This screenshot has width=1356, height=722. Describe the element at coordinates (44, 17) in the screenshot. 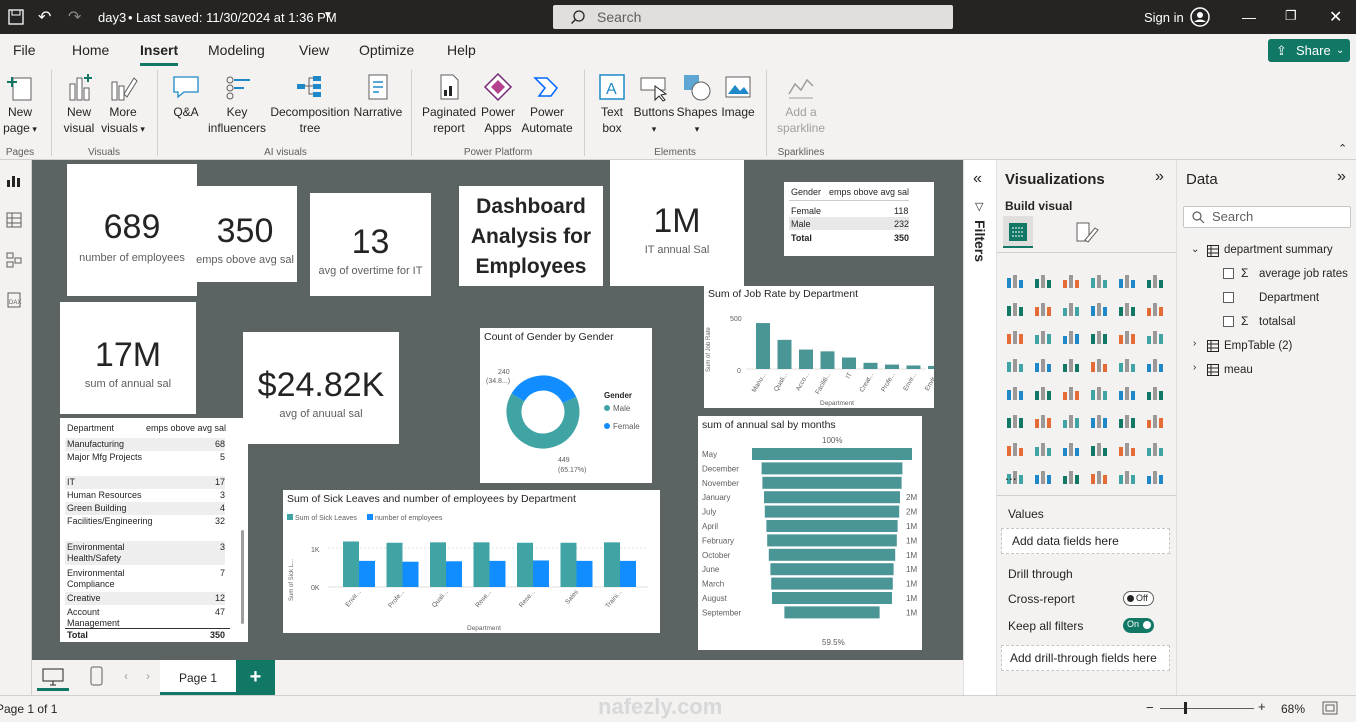

I see `undo-icon: ↶` at that location.